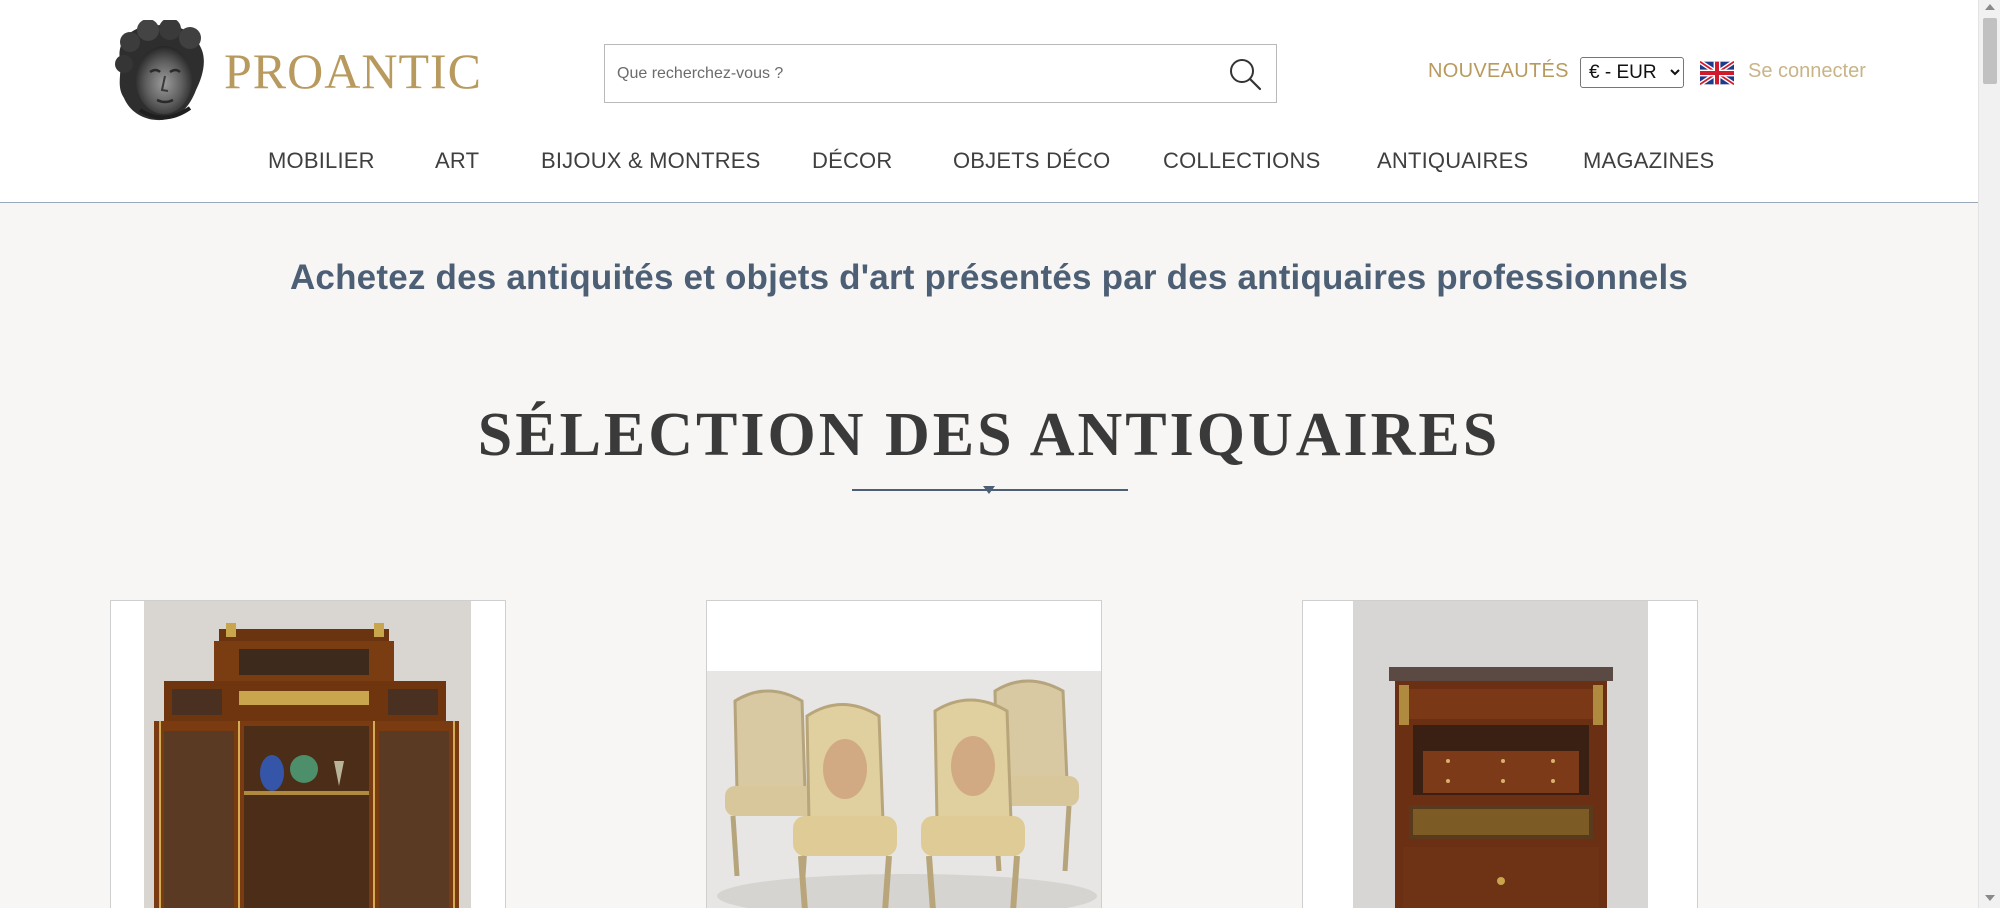  Describe the element at coordinates (1807, 71) in the screenshot. I see `login-link: Se connecter` at that location.